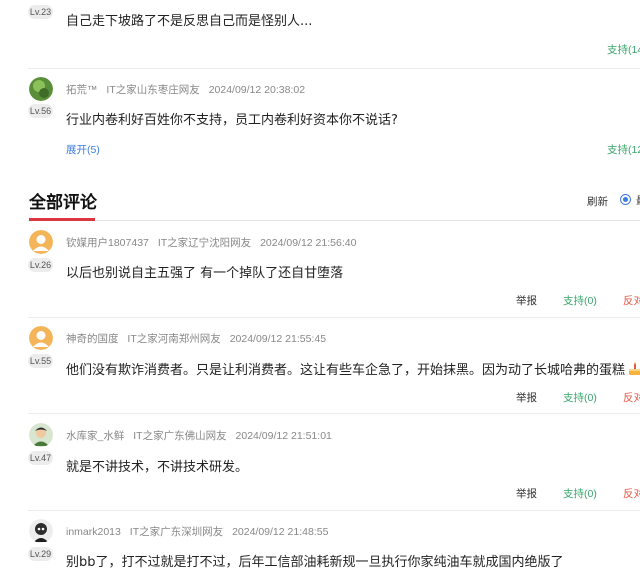 This screenshot has height=570, width=640. I want to click on comment-meta: 拓荒™ IT之家山东枣庄网友 2024/09/12 20:38:02, so click(188, 89).